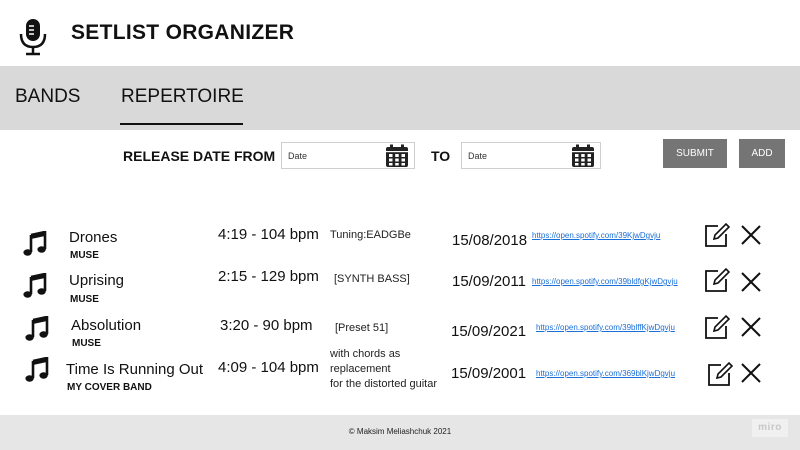 This screenshot has width=800, height=450. I want to click on song-duration-bpm: 2:15 - 129 bpm, so click(268, 276).